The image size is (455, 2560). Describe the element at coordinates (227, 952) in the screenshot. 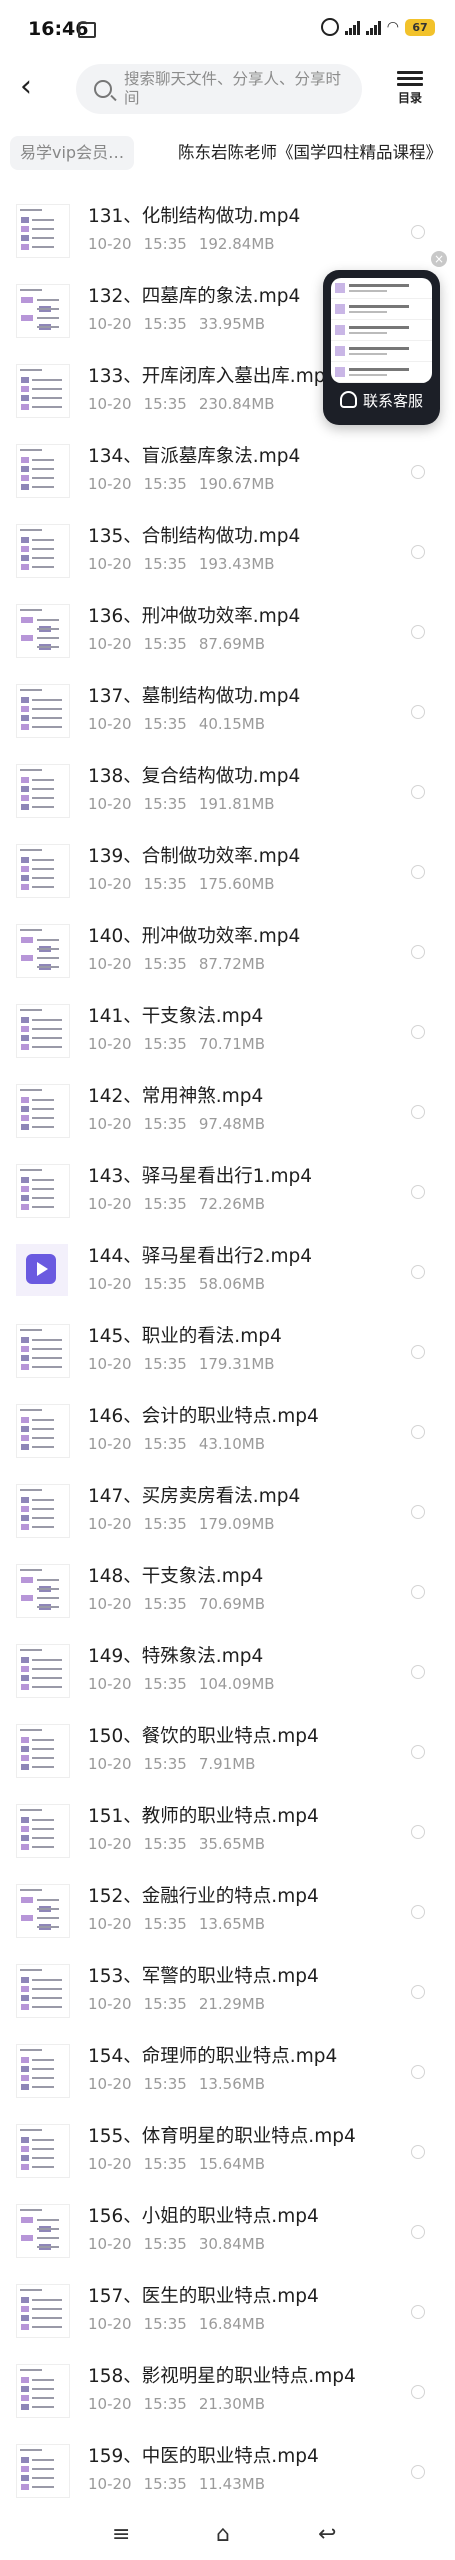

I see `file-row: 140、刑冲做功效率.mp4 10-20 15:35 87.72MB` at that location.